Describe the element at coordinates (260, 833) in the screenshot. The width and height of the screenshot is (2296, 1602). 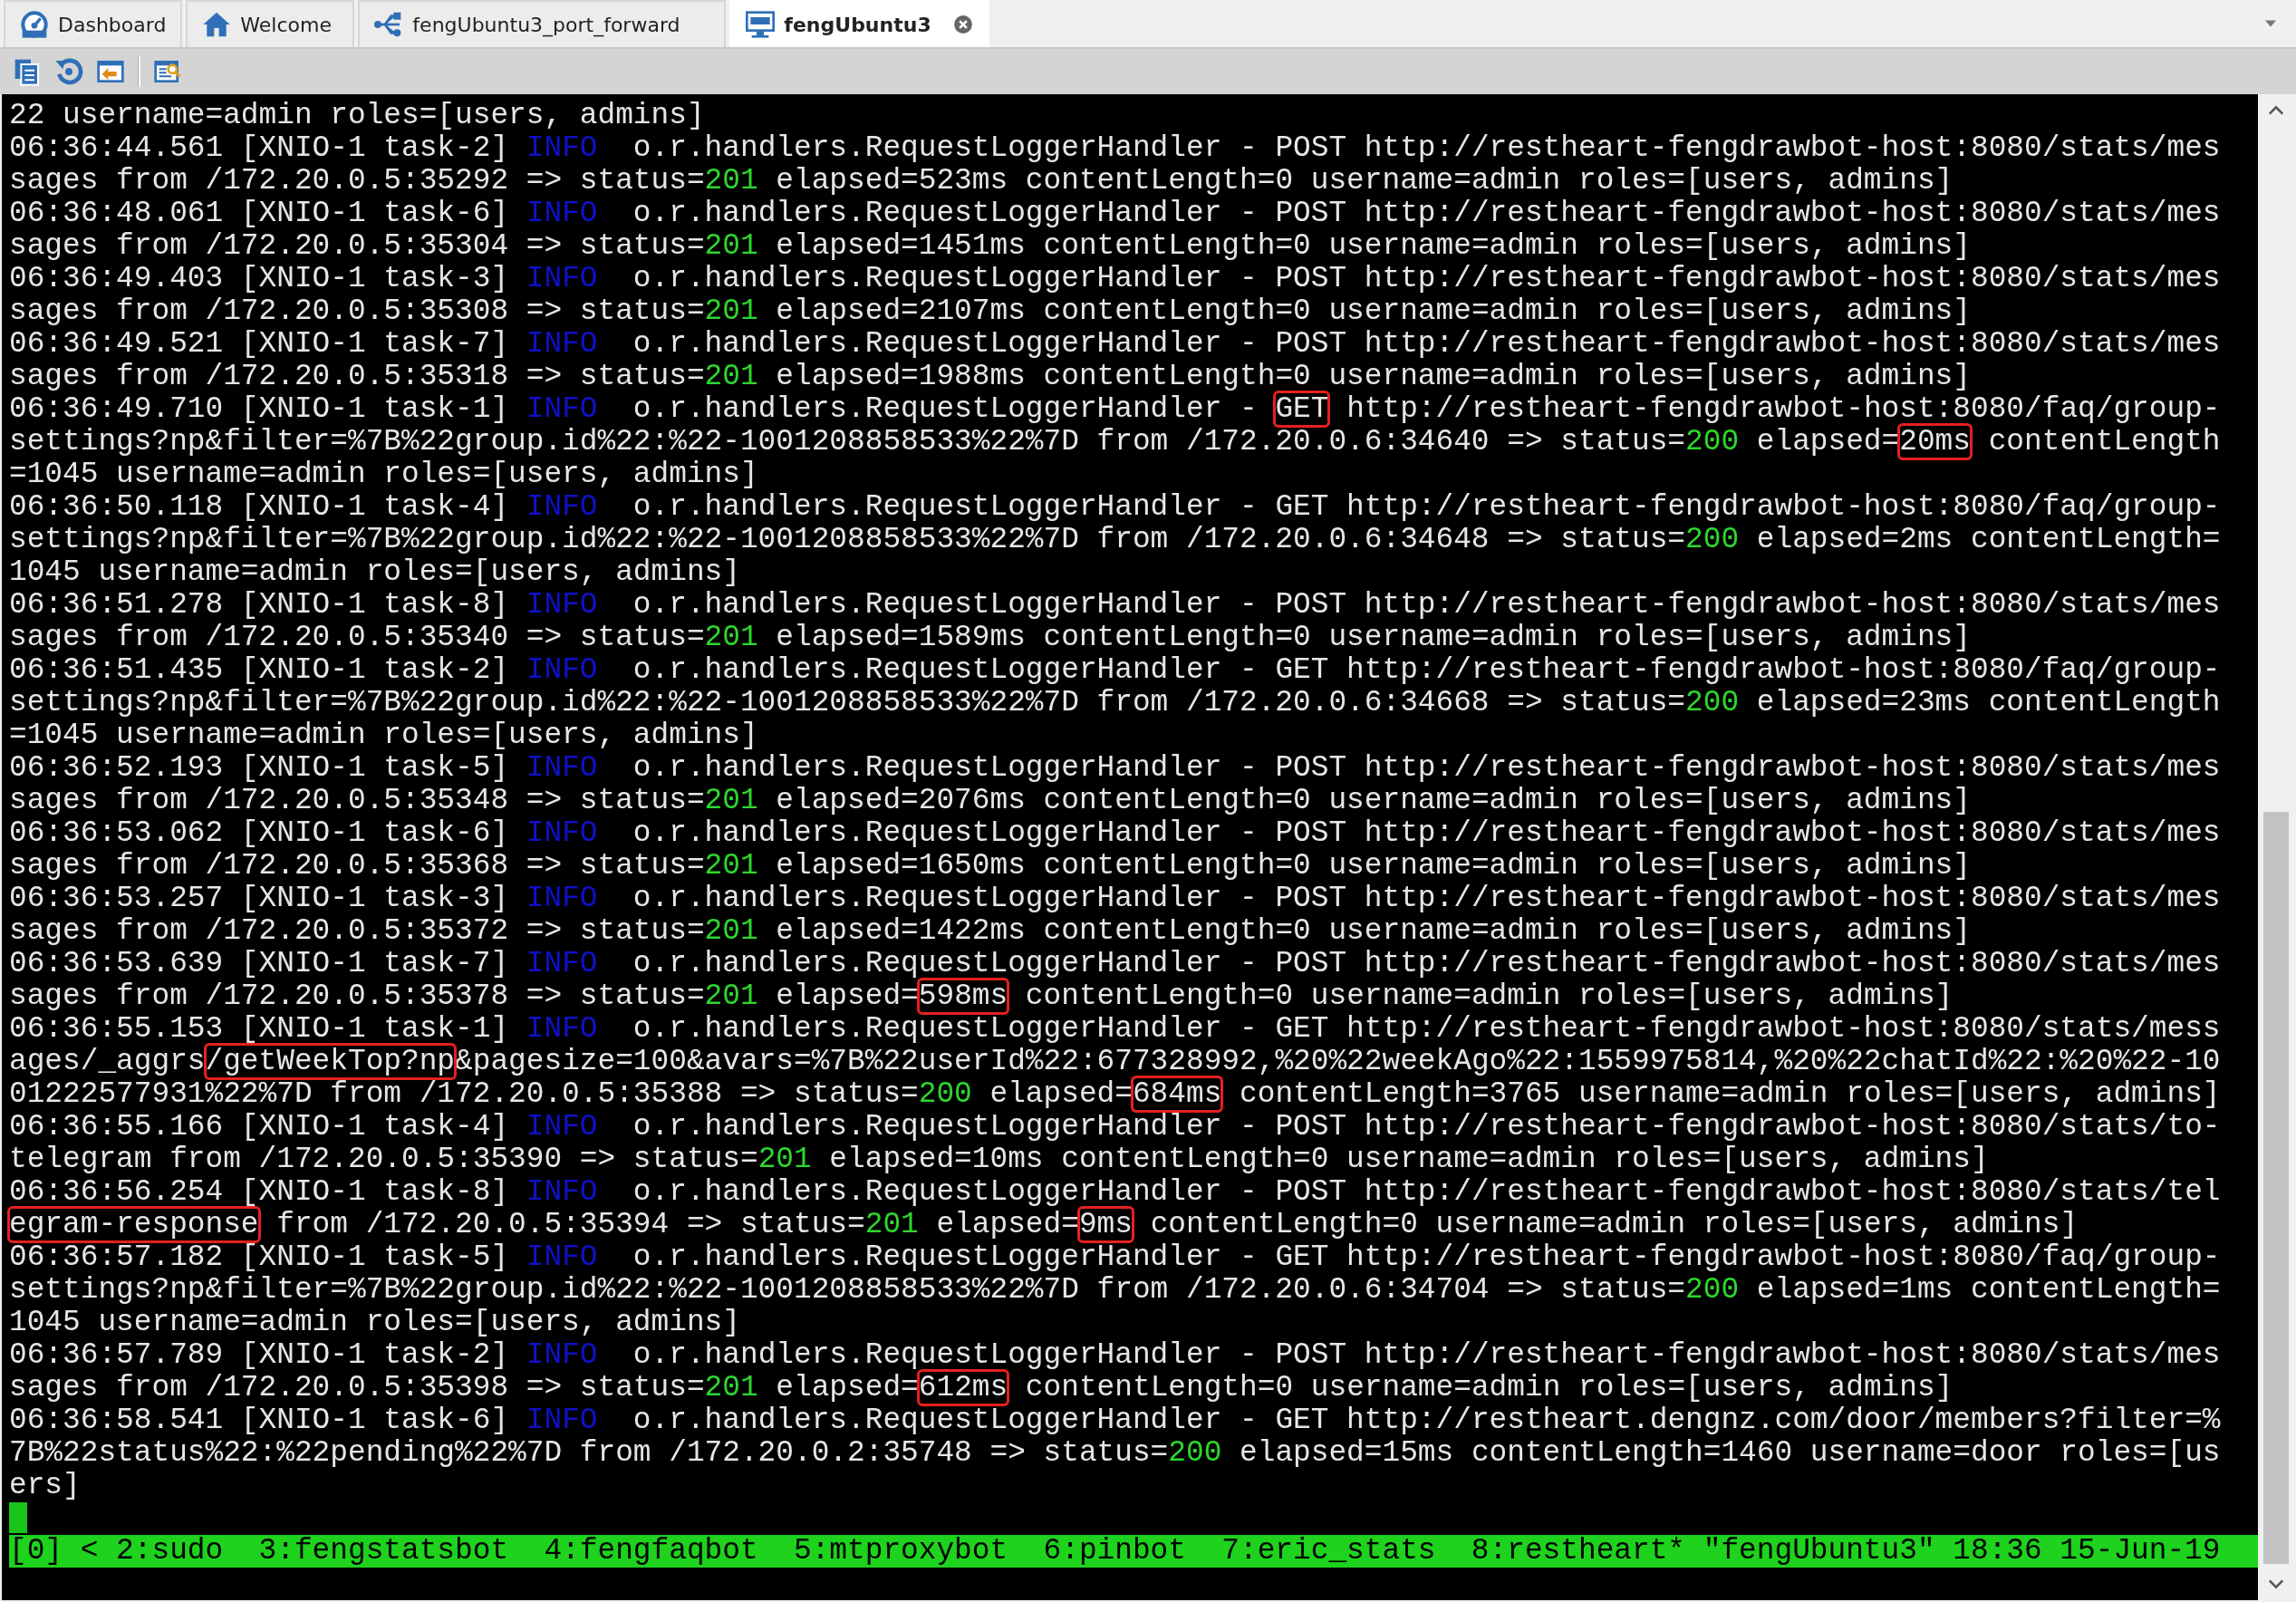
I see `log-text: 06:36:53.062 [XNIO-1 task-6]` at that location.